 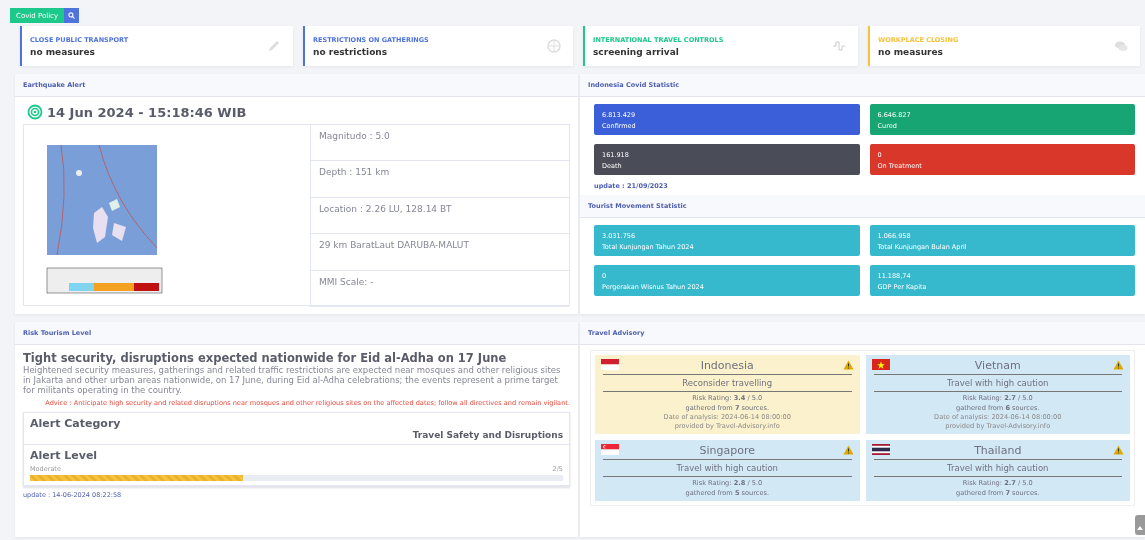 I want to click on chat-icon, so click(x=1121, y=46).